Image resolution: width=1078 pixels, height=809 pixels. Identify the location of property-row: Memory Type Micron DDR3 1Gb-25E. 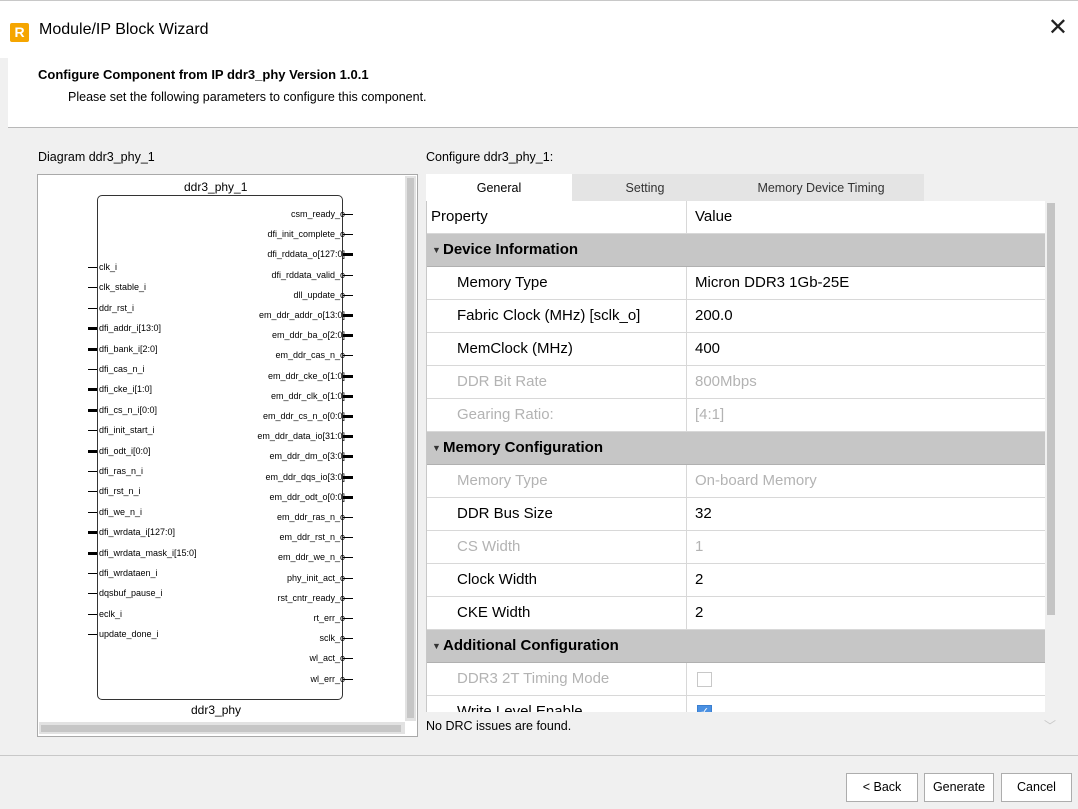
(736, 283).